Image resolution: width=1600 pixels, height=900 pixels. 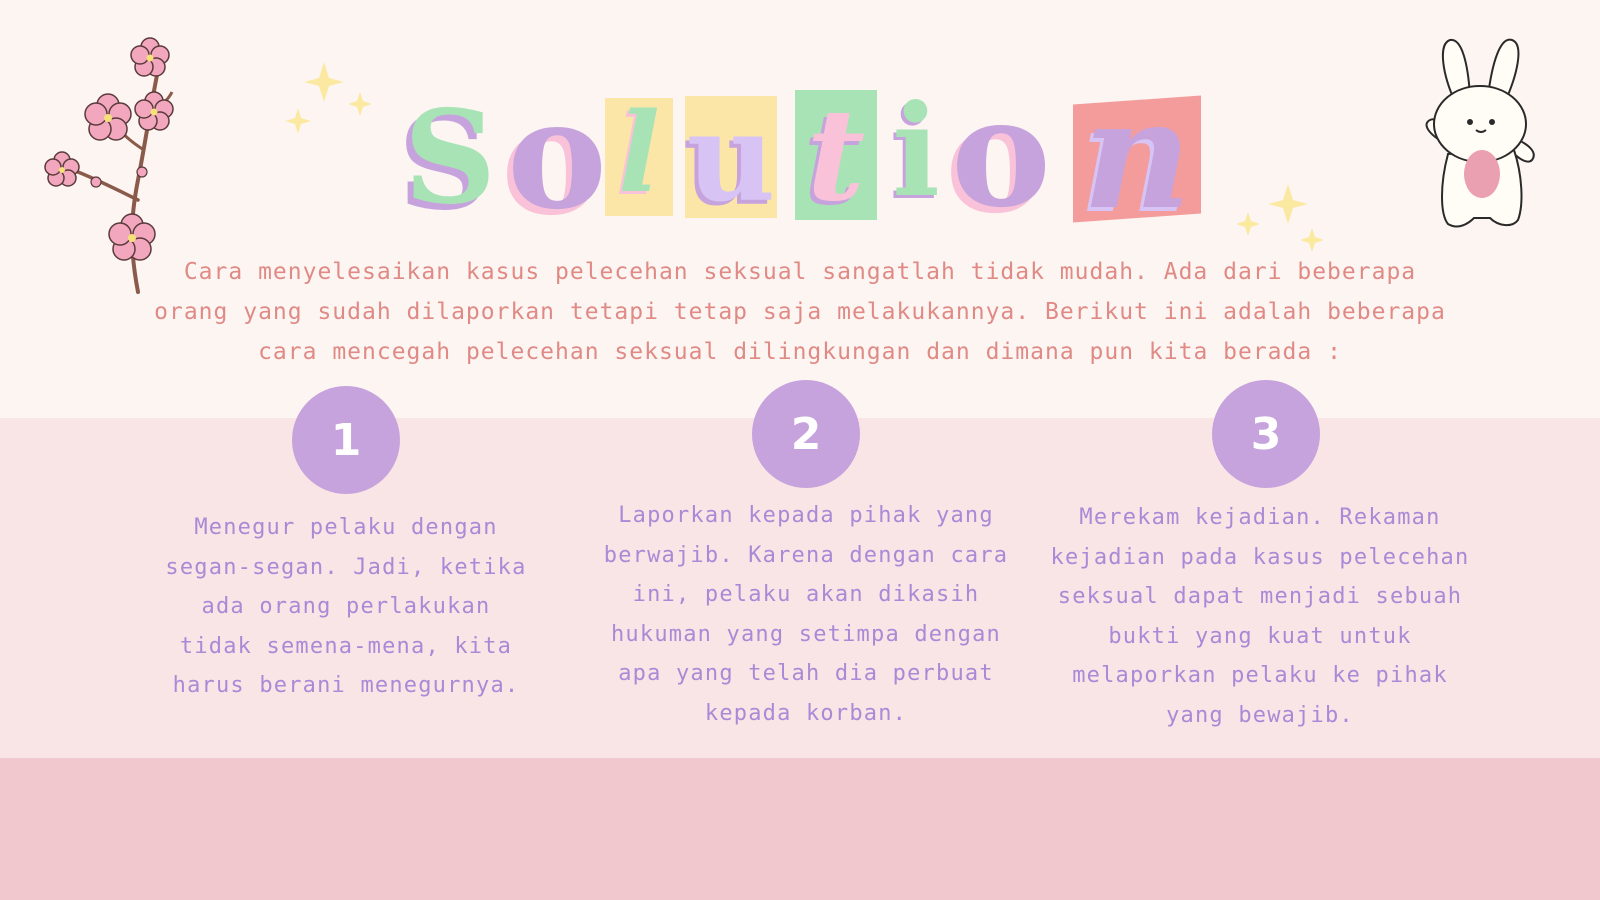 What do you see at coordinates (800, 155) in the screenshot?
I see `page-title: S o l u t i o n` at bounding box center [800, 155].